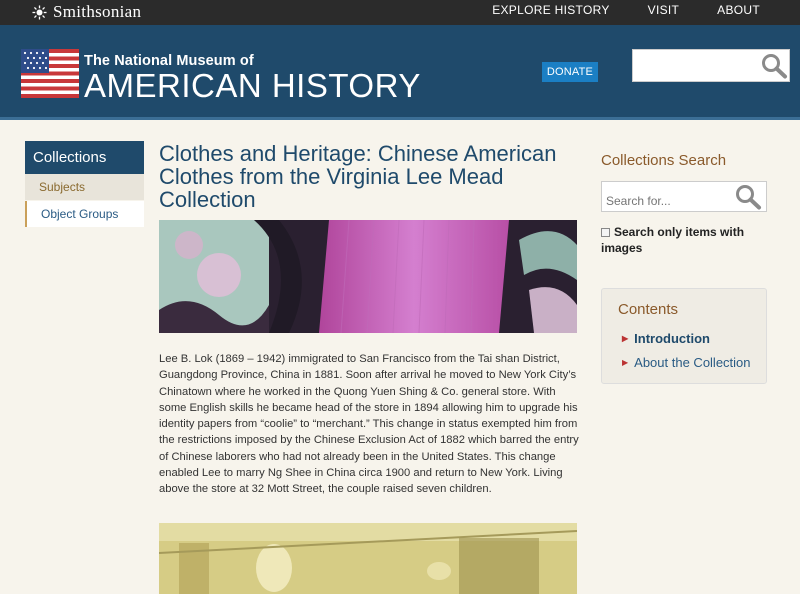  Describe the element at coordinates (648, 309) in the screenshot. I see `contents-title: Contents` at that location.